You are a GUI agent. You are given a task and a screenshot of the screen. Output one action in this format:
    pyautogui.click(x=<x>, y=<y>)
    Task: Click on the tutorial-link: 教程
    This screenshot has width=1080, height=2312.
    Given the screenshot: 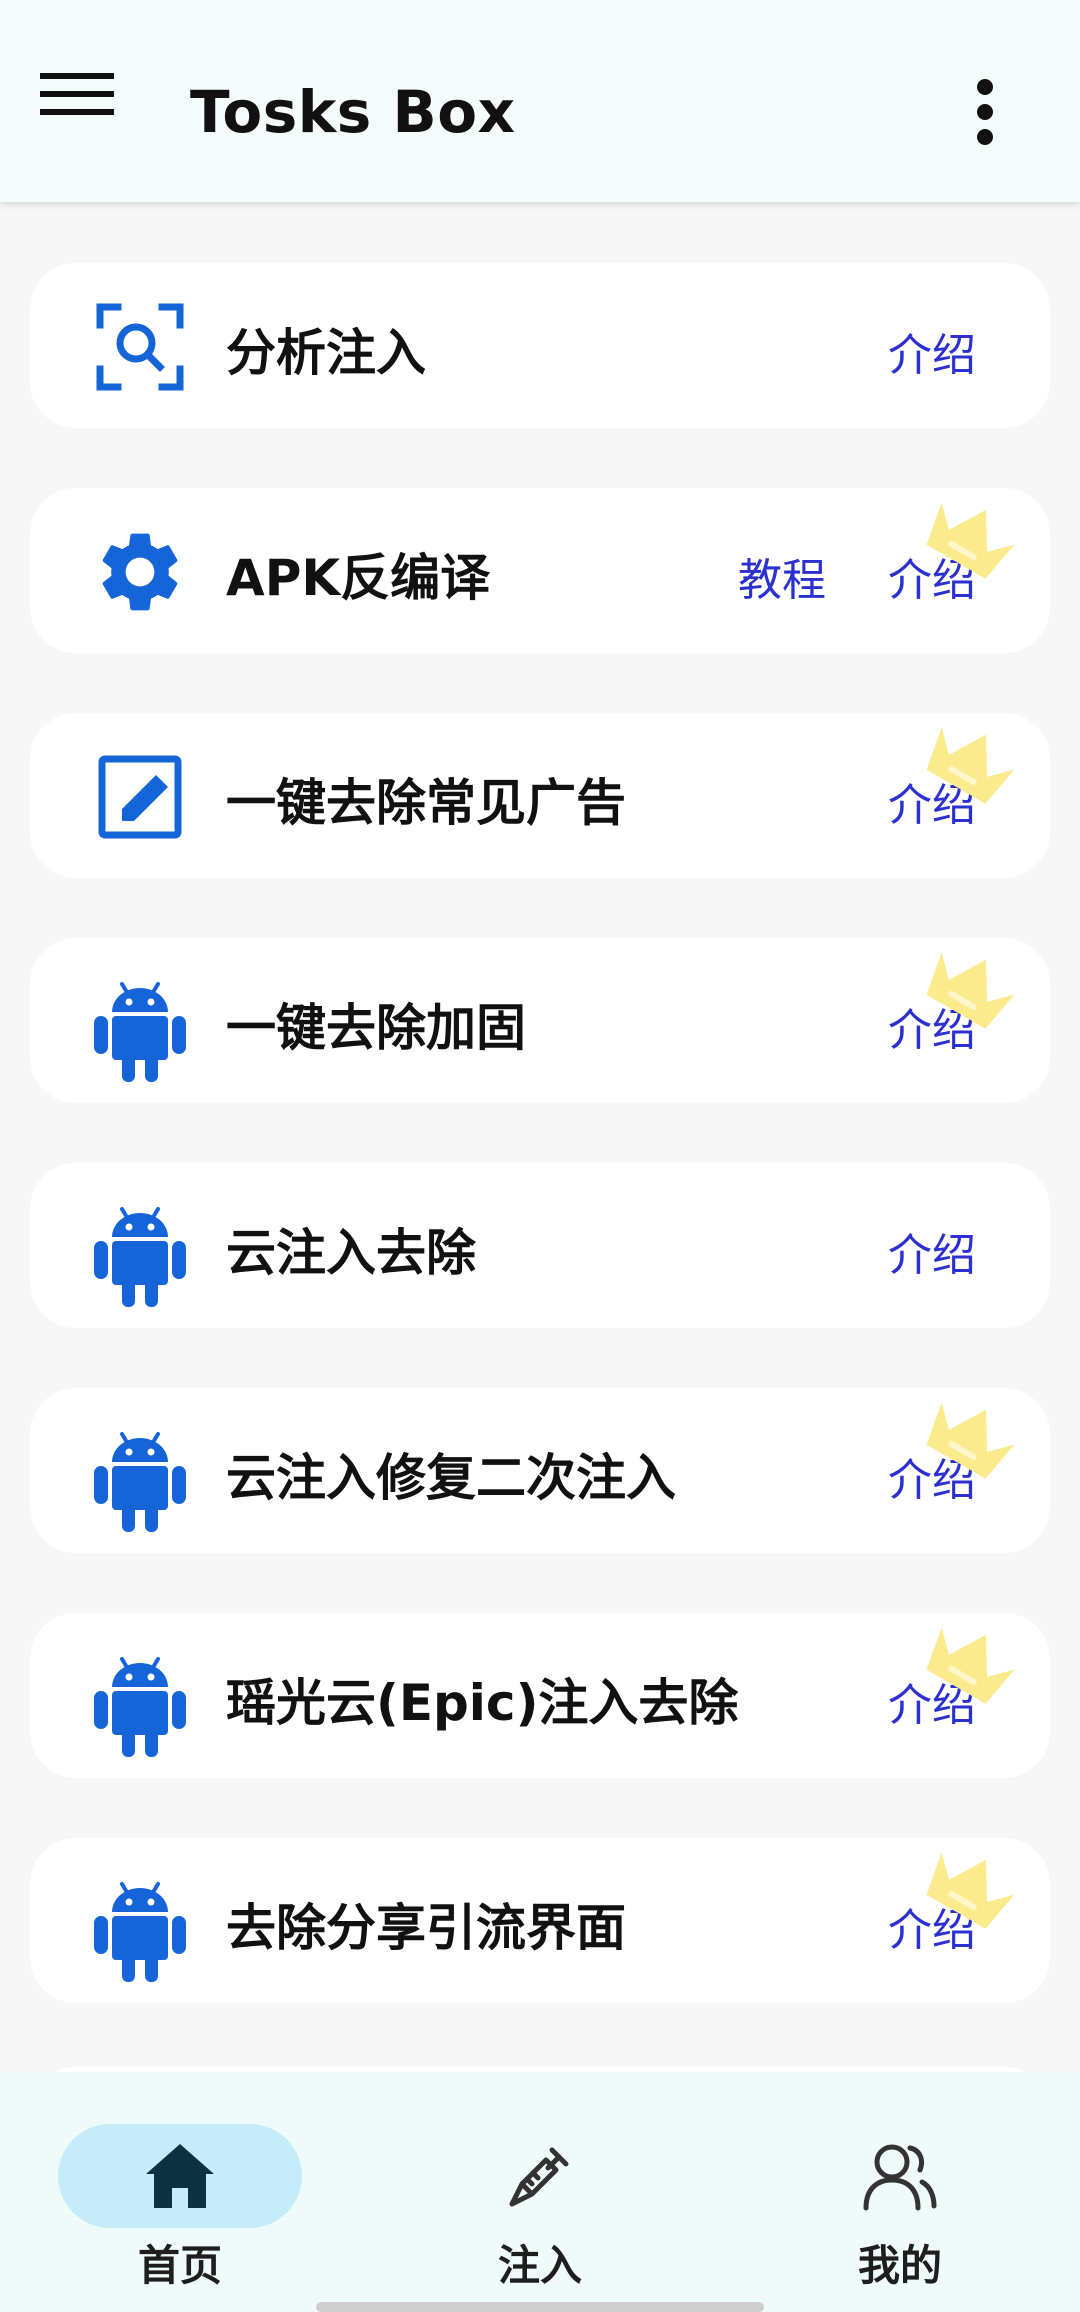 What is the action you would take?
    pyautogui.click(x=782, y=576)
    